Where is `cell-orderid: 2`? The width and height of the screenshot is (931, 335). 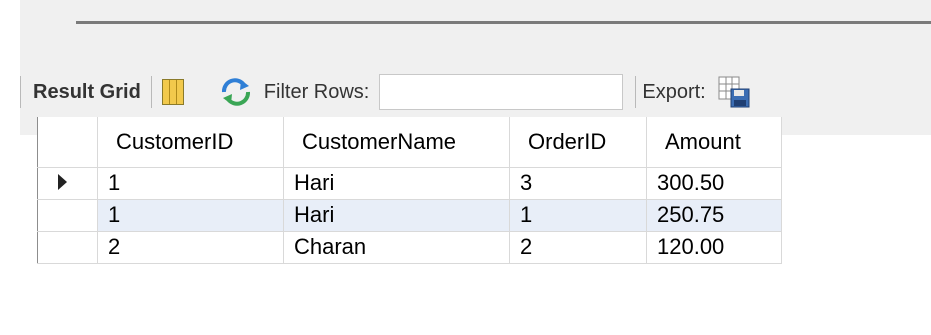
cell-orderid: 2 is located at coordinates (578, 247).